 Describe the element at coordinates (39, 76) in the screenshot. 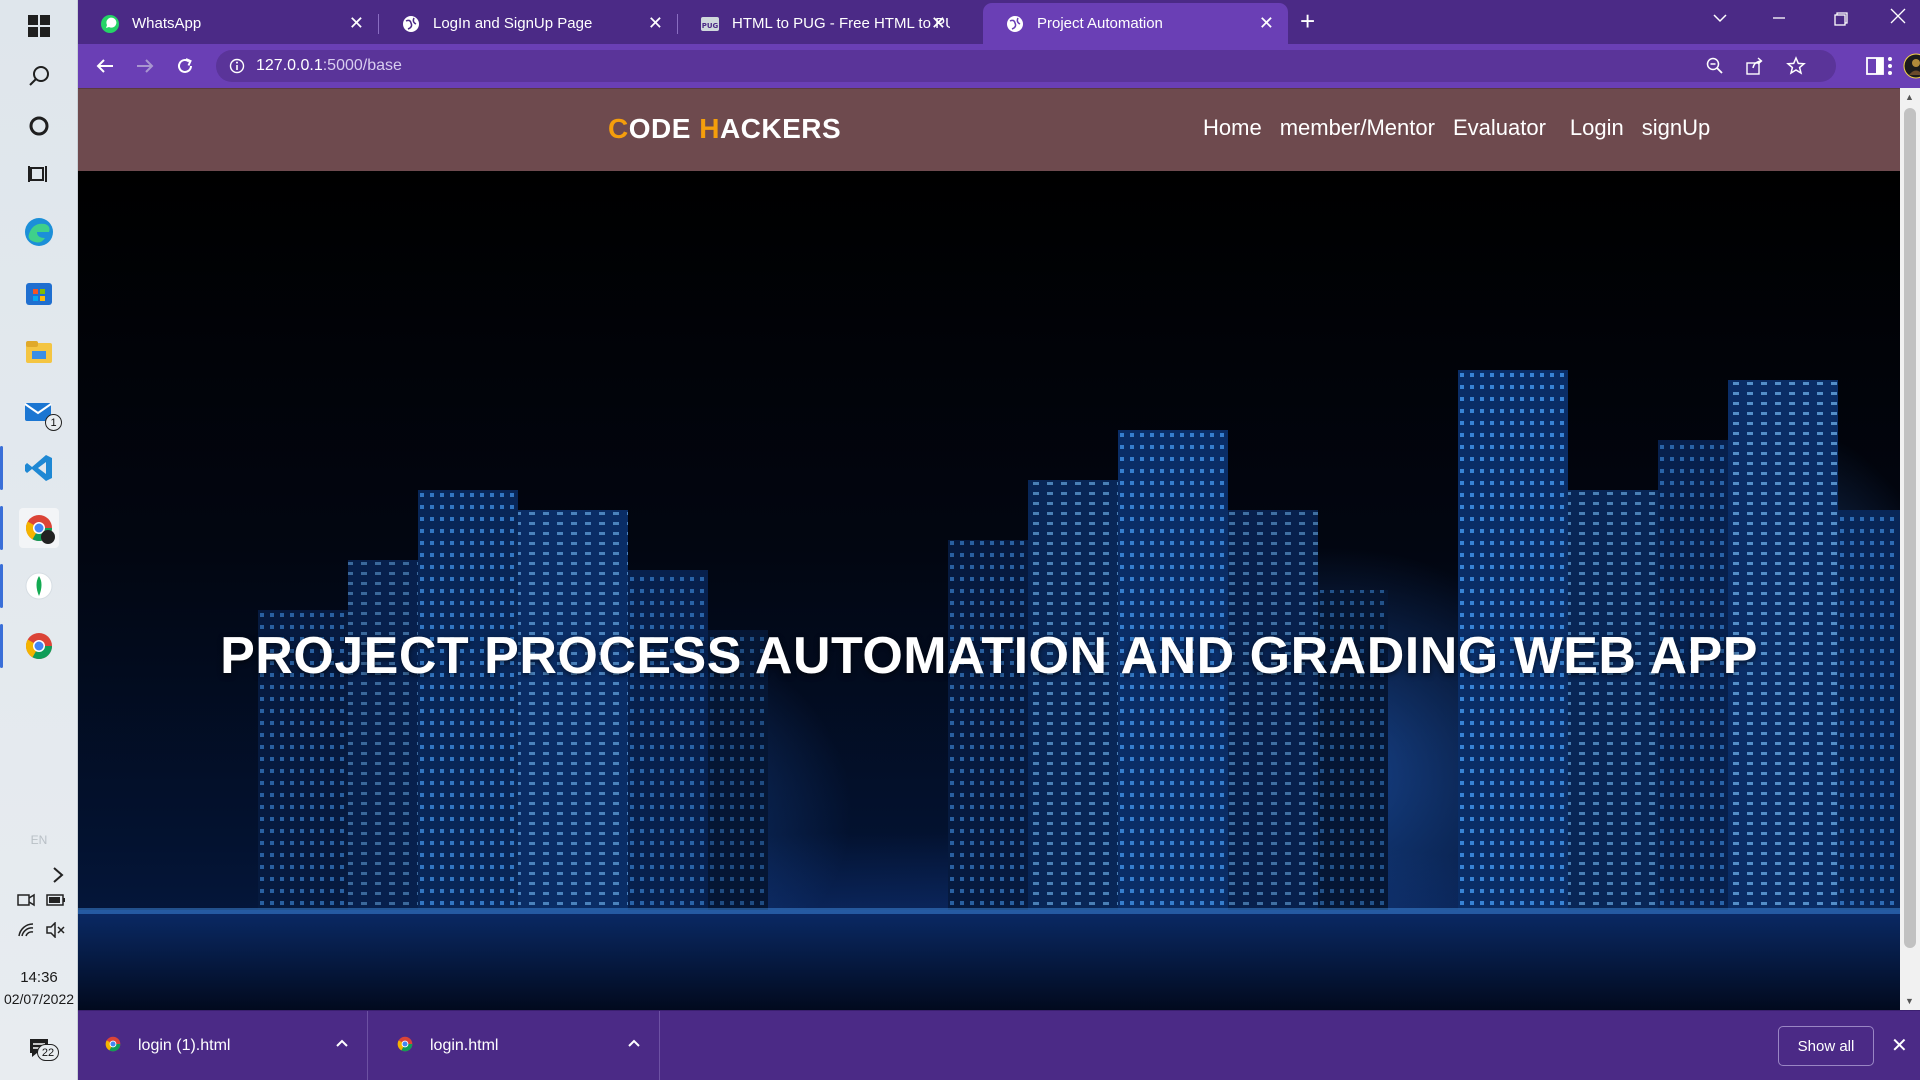

I see `search-icon` at that location.